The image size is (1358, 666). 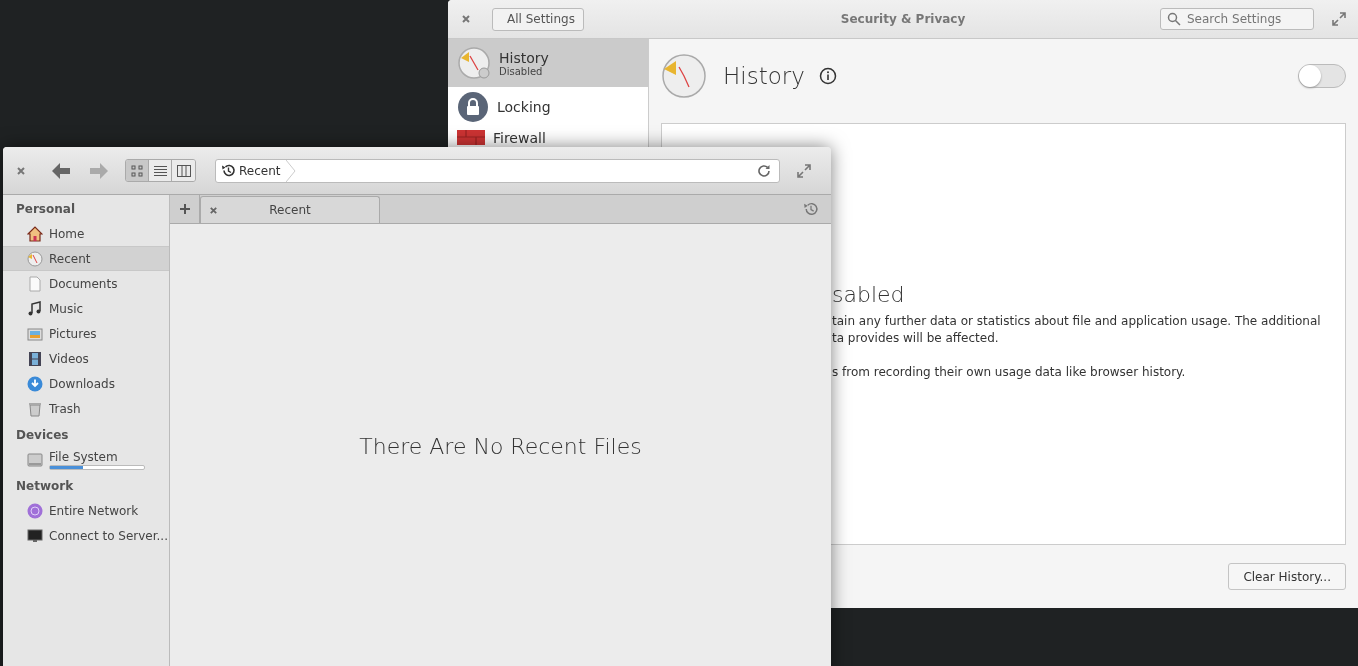 What do you see at coordinates (35, 510) in the screenshot?
I see `globe-icon` at bounding box center [35, 510].